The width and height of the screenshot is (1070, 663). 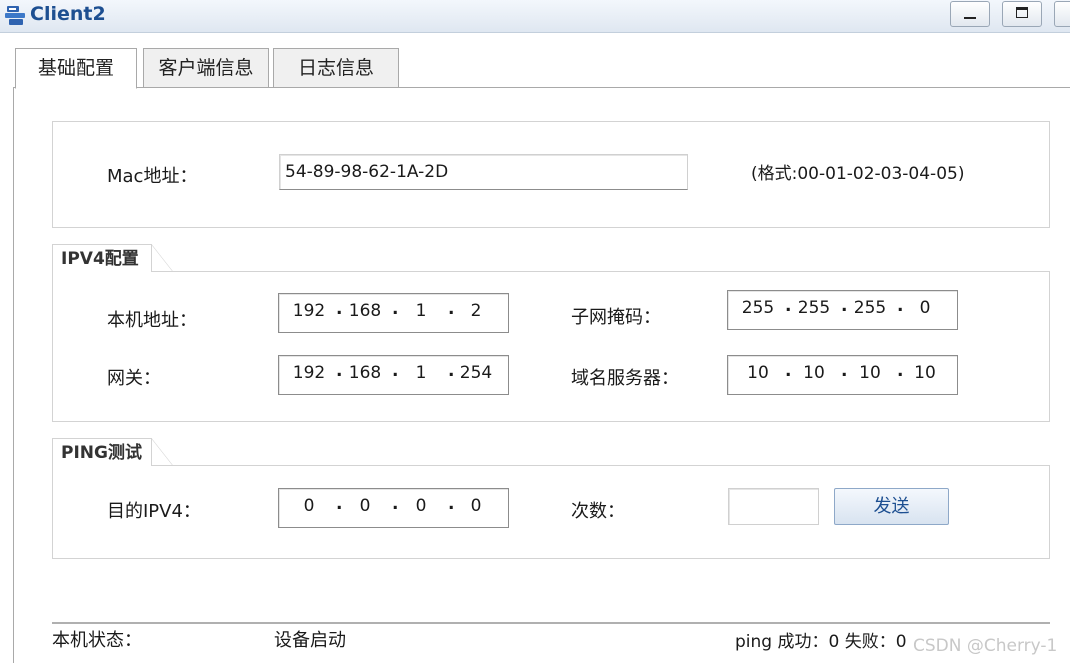 What do you see at coordinates (925, 373) in the screenshot?
I see `dns-server-octet-4: 10` at bounding box center [925, 373].